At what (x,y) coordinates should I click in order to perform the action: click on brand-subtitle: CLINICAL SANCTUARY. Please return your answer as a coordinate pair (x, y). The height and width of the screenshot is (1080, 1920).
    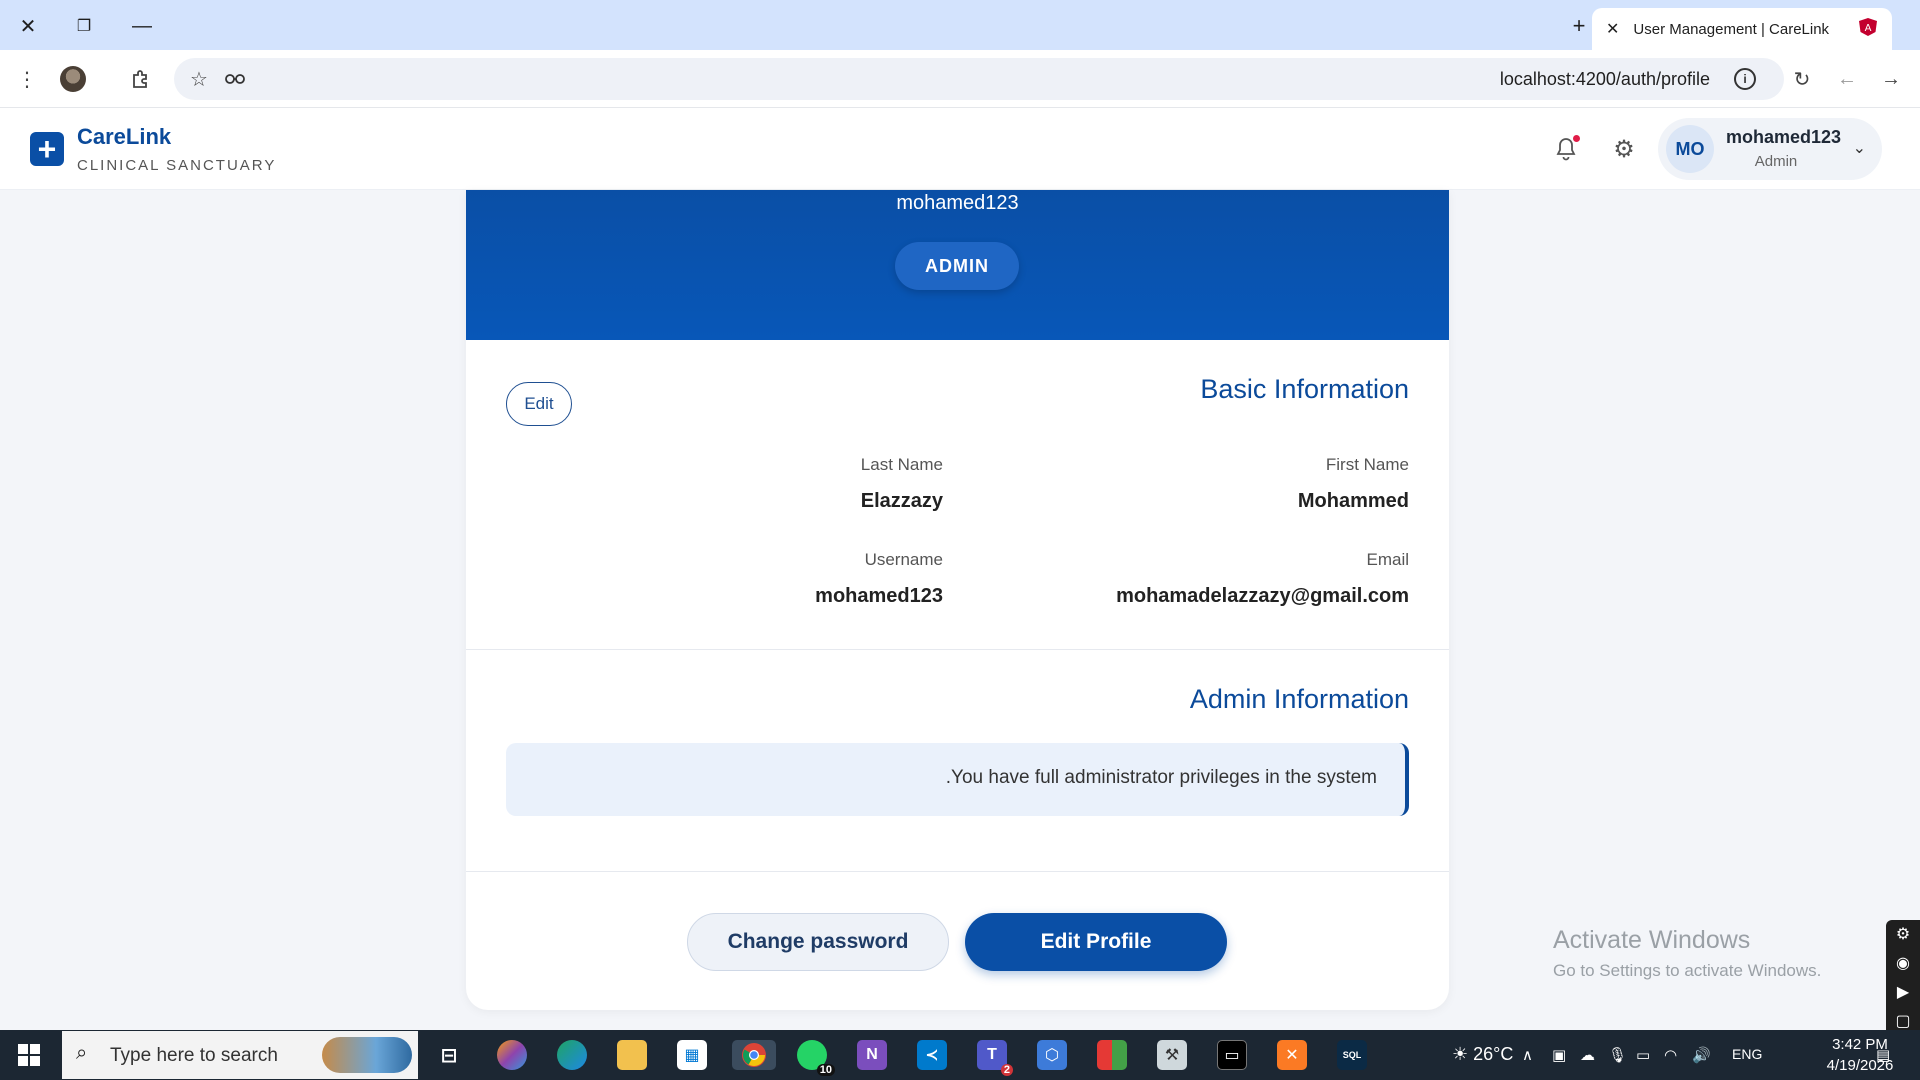
    Looking at the image, I should click on (177, 165).